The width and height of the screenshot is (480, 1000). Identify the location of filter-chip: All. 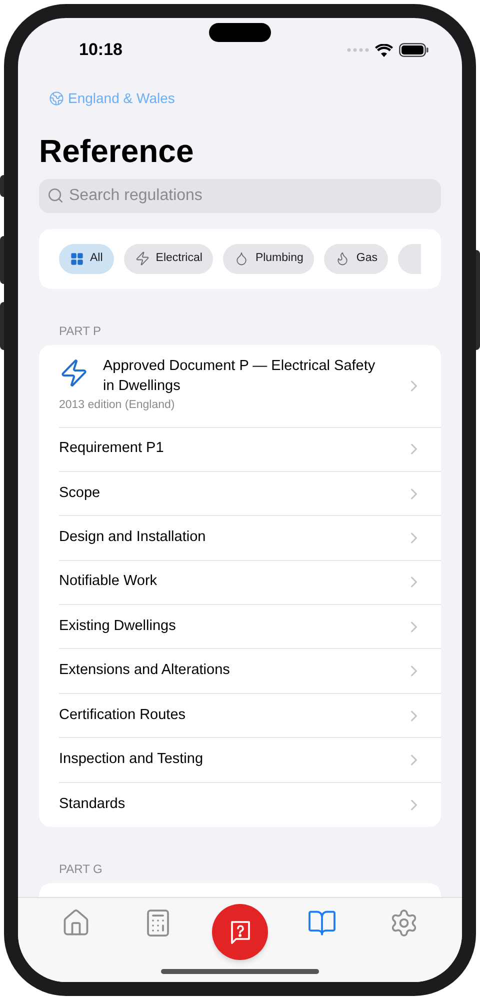
(86, 259).